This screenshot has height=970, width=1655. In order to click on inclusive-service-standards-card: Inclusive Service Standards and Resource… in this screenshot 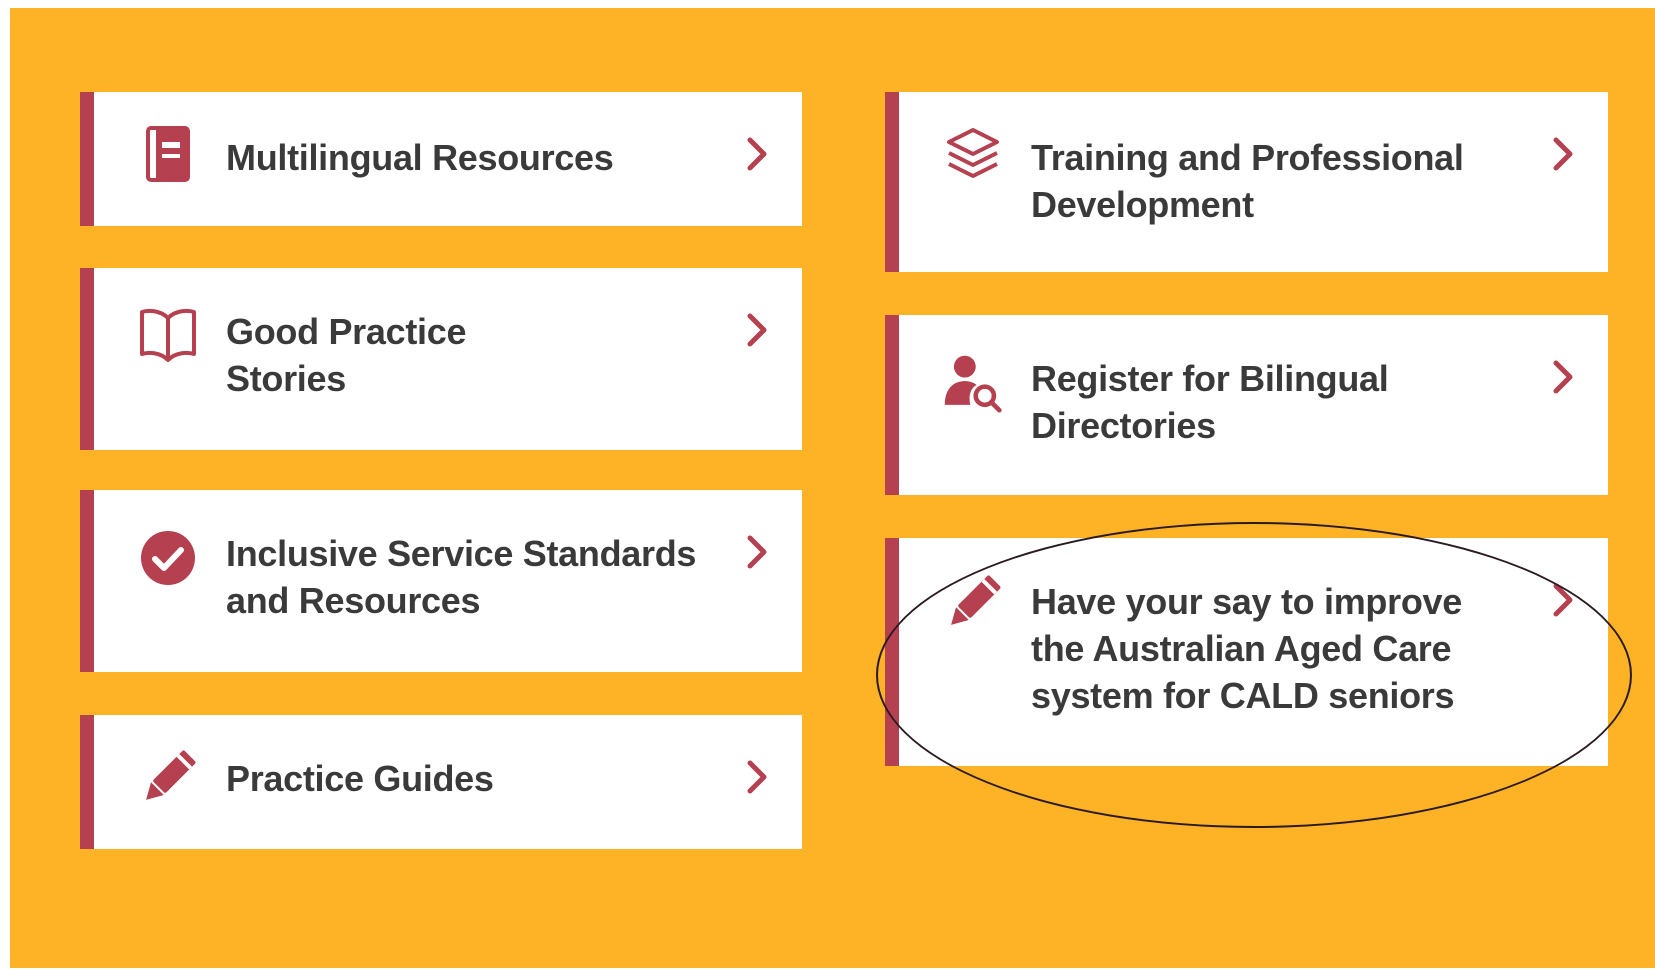, I will do `click(441, 581)`.